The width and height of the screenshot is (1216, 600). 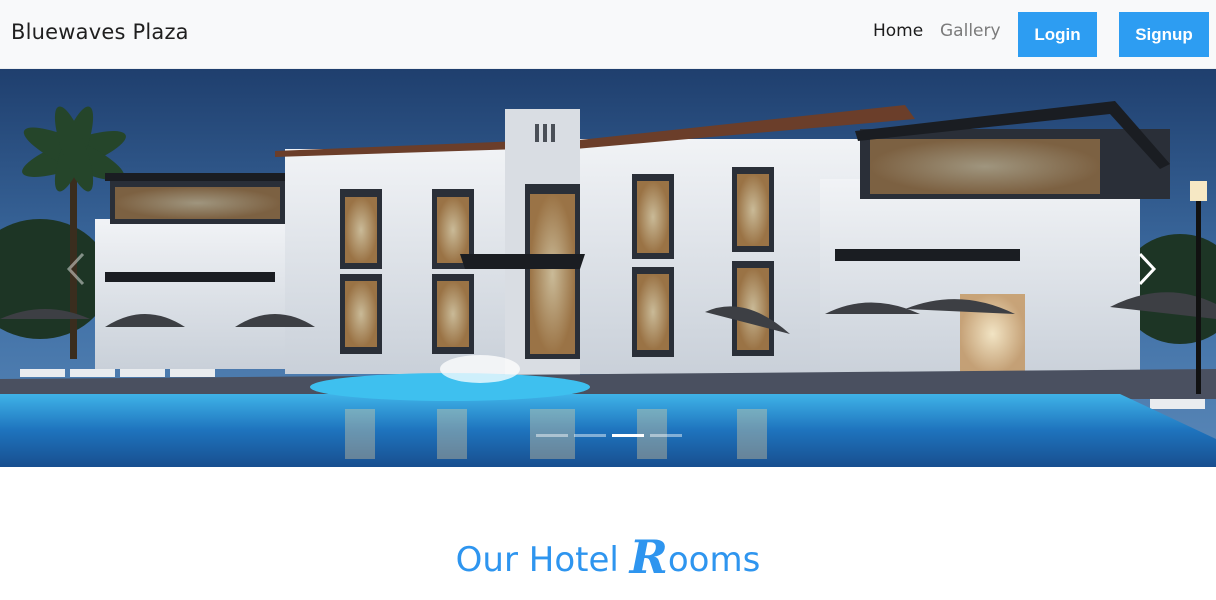 I want to click on nav-link-home: Home, so click(x=898, y=31).